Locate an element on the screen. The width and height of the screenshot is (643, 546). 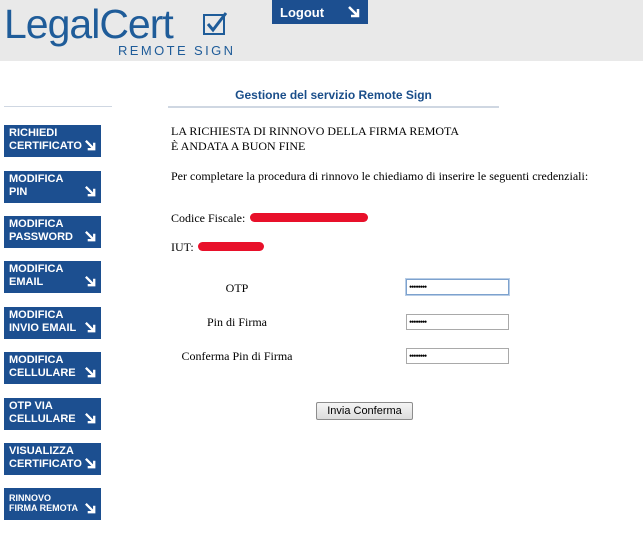
success-message-line: È ANDATA A BUON FINE is located at coordinates (238, 146).